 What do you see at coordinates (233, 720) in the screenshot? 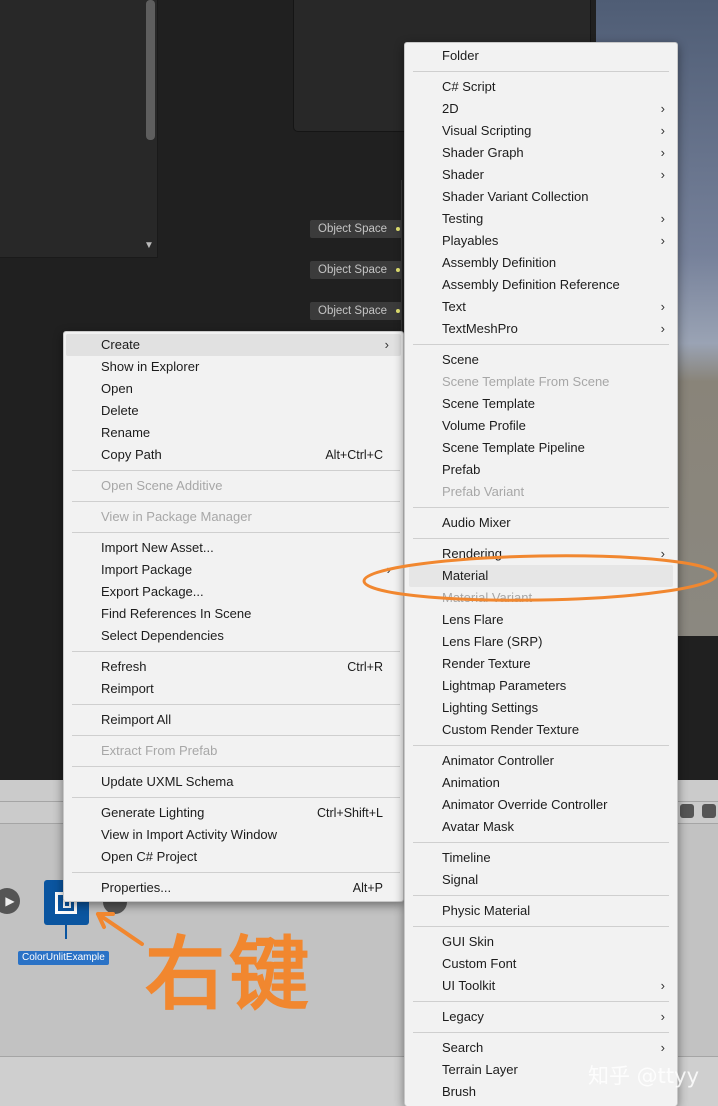
I see `context-menu-item-reimport-all: Reimport All` at bounding box center [233, 720].